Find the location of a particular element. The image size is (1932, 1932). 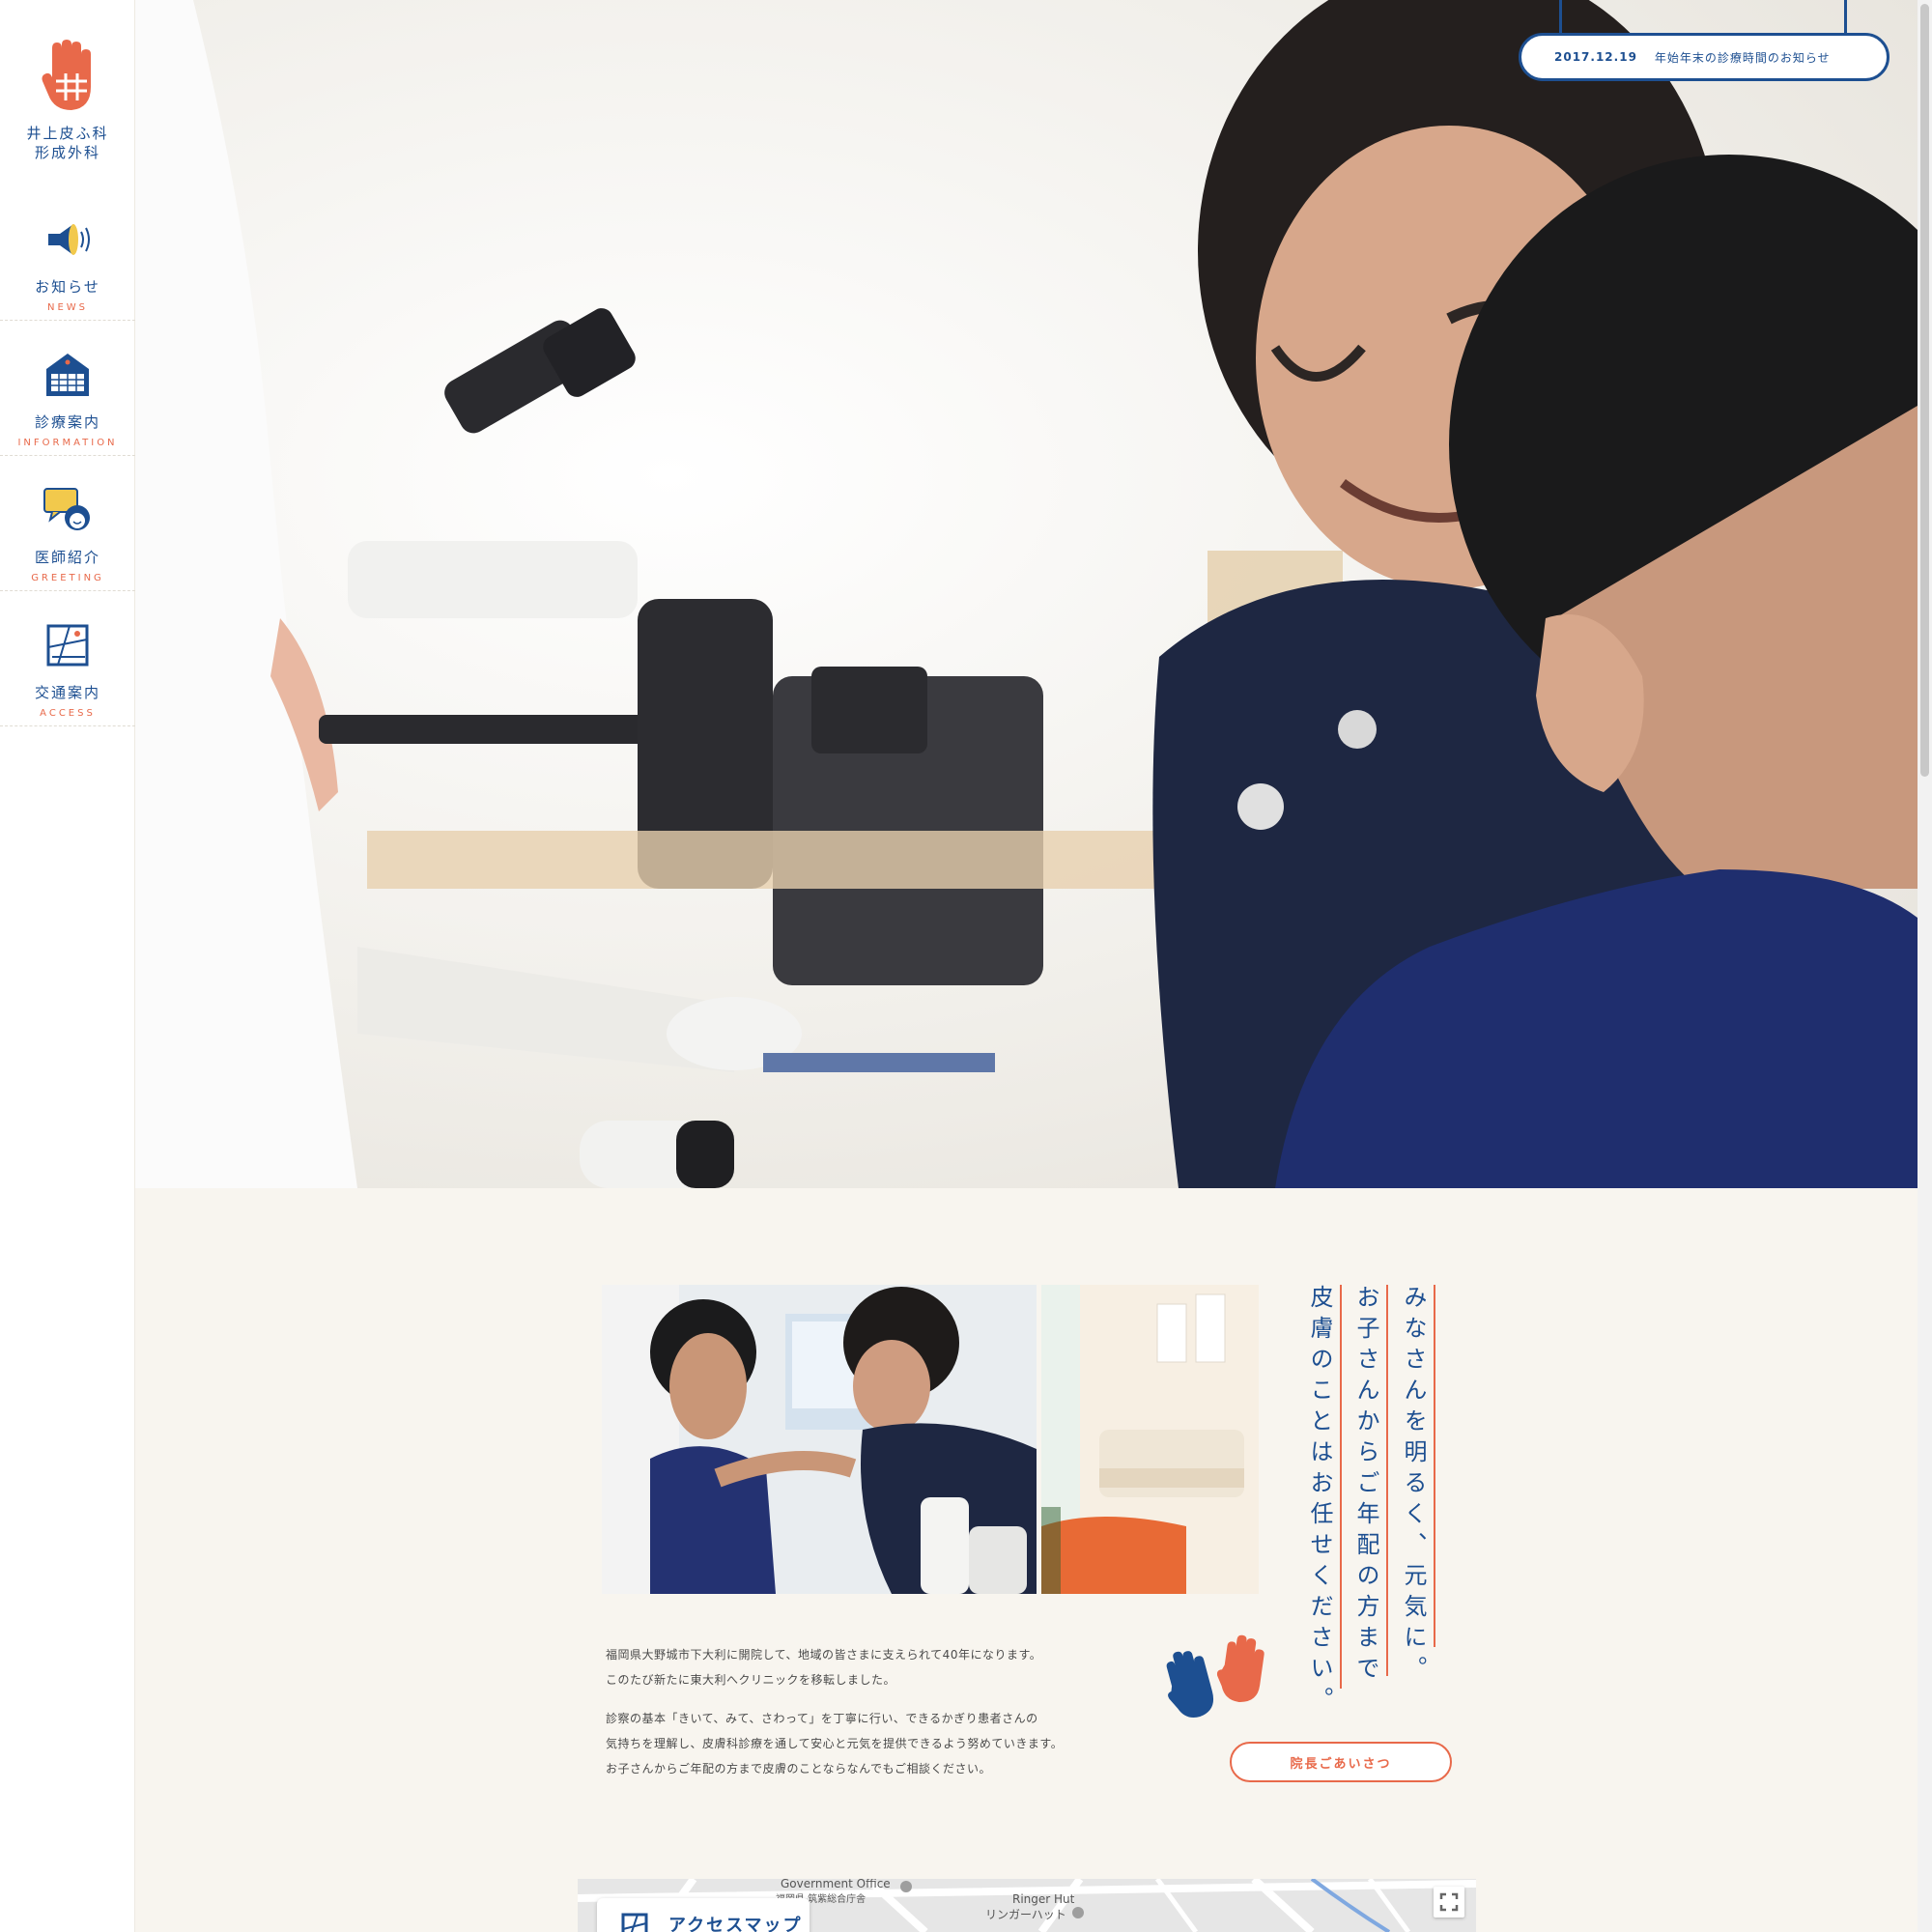

page-scrollbar is located at coordinates (1925, 966).